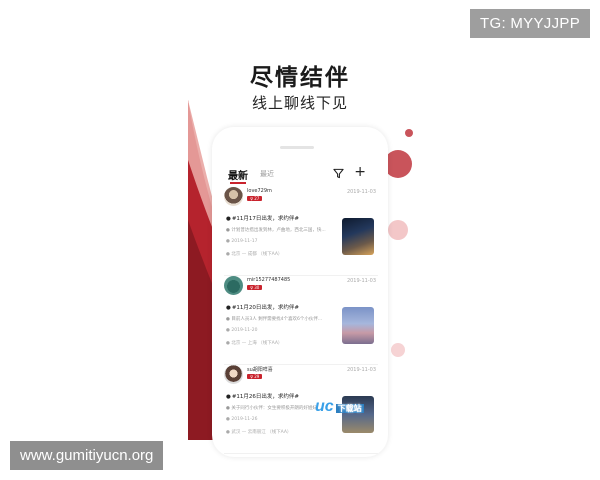 This screenshot has width=600, height=480. I want to click on age-badge: ♀ 27, so click(255, 198).